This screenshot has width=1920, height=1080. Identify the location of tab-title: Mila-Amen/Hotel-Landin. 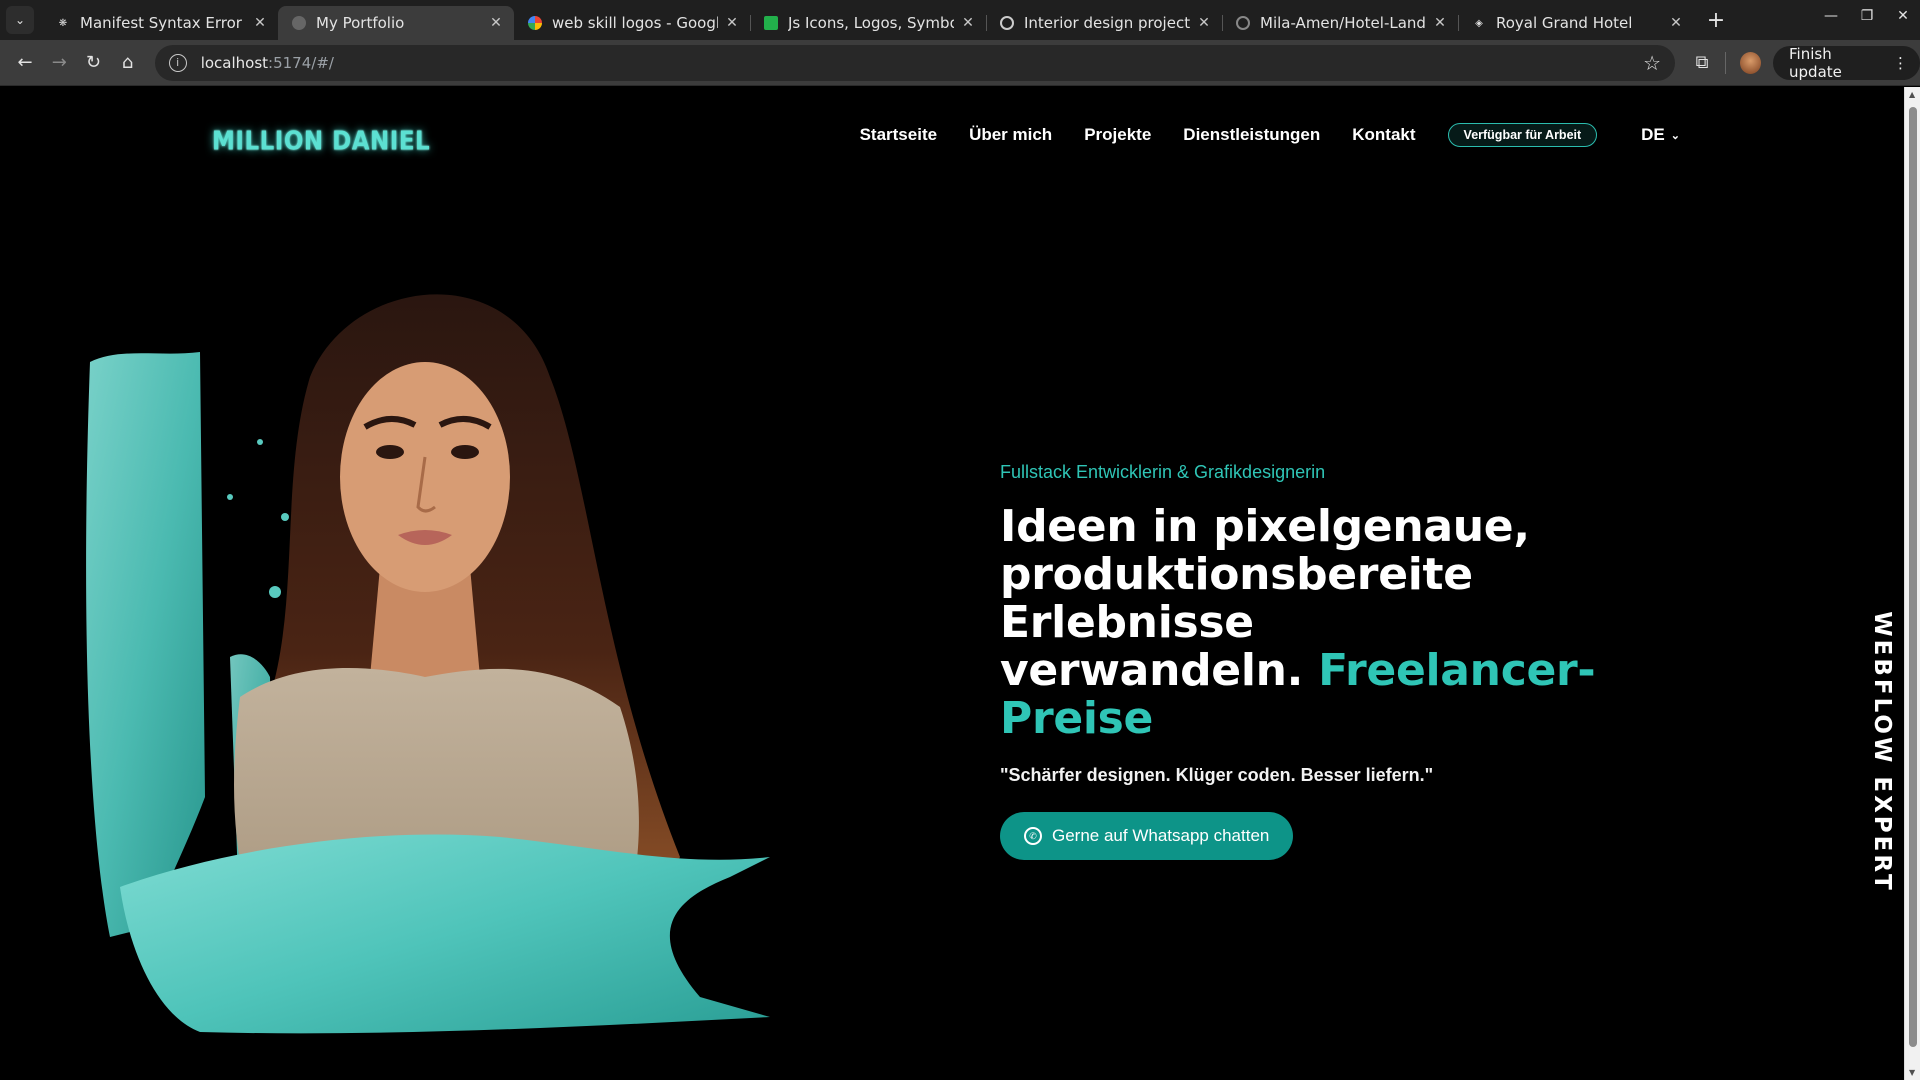
(1343, 23).